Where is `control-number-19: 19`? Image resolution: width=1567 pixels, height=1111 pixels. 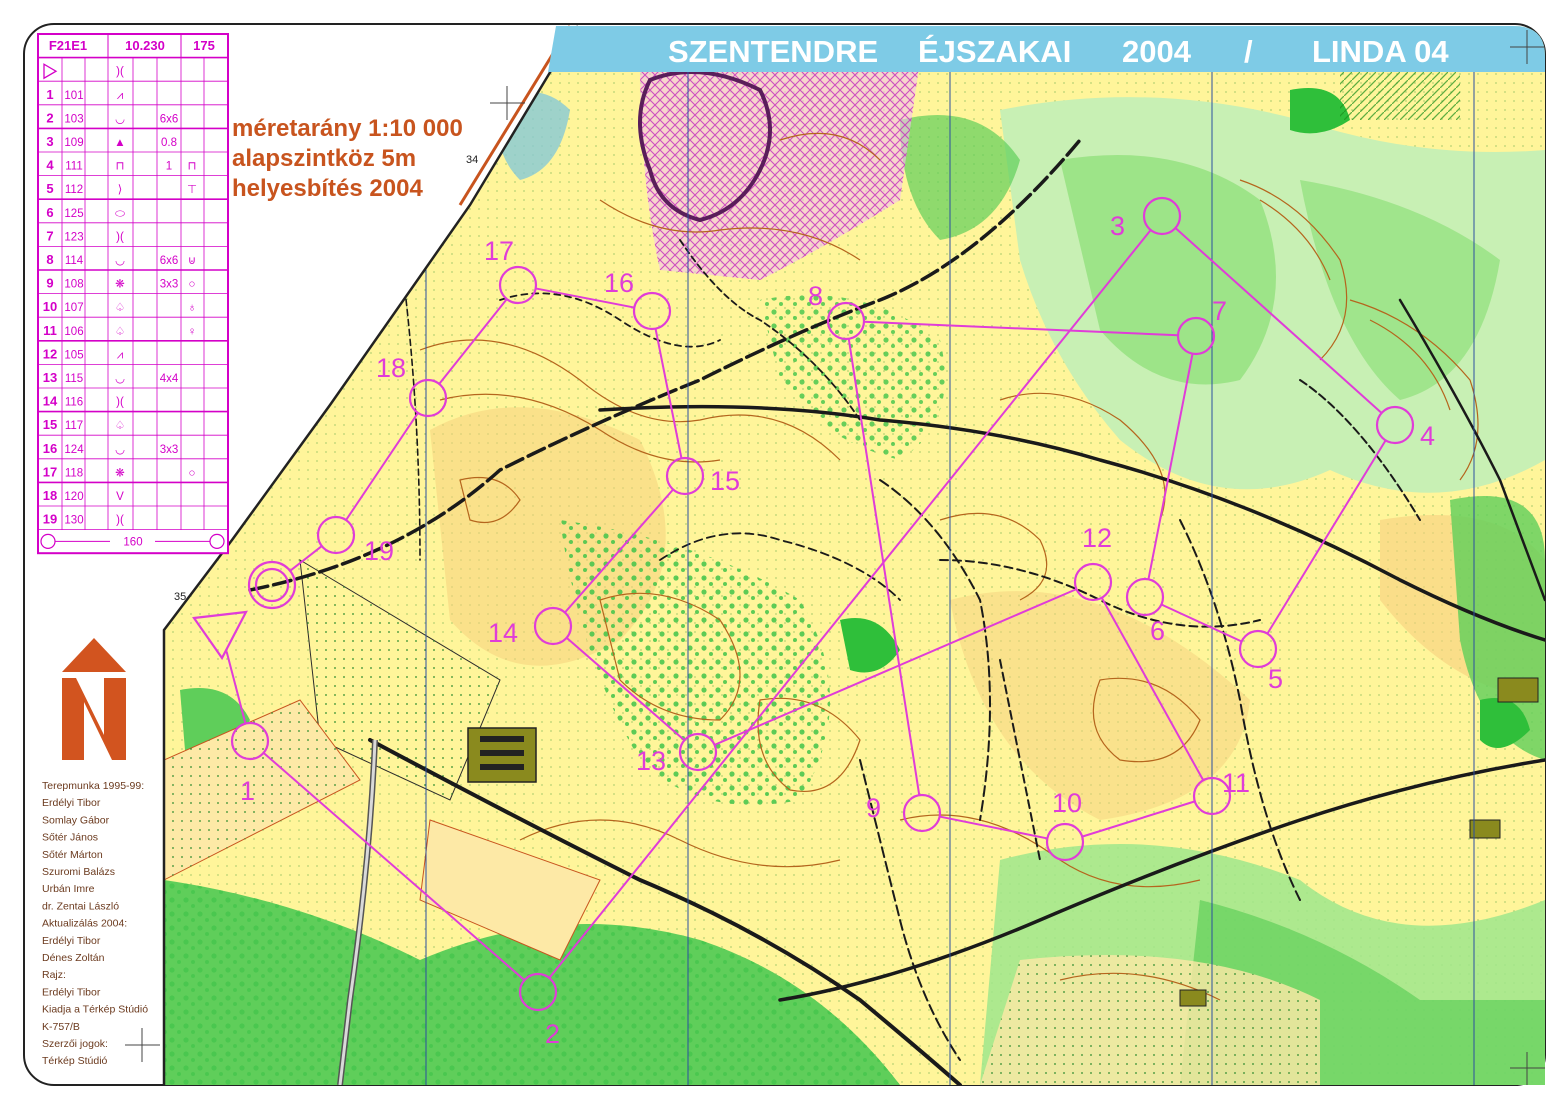
control-number-19: 19 is located at coordinates (379, 551).